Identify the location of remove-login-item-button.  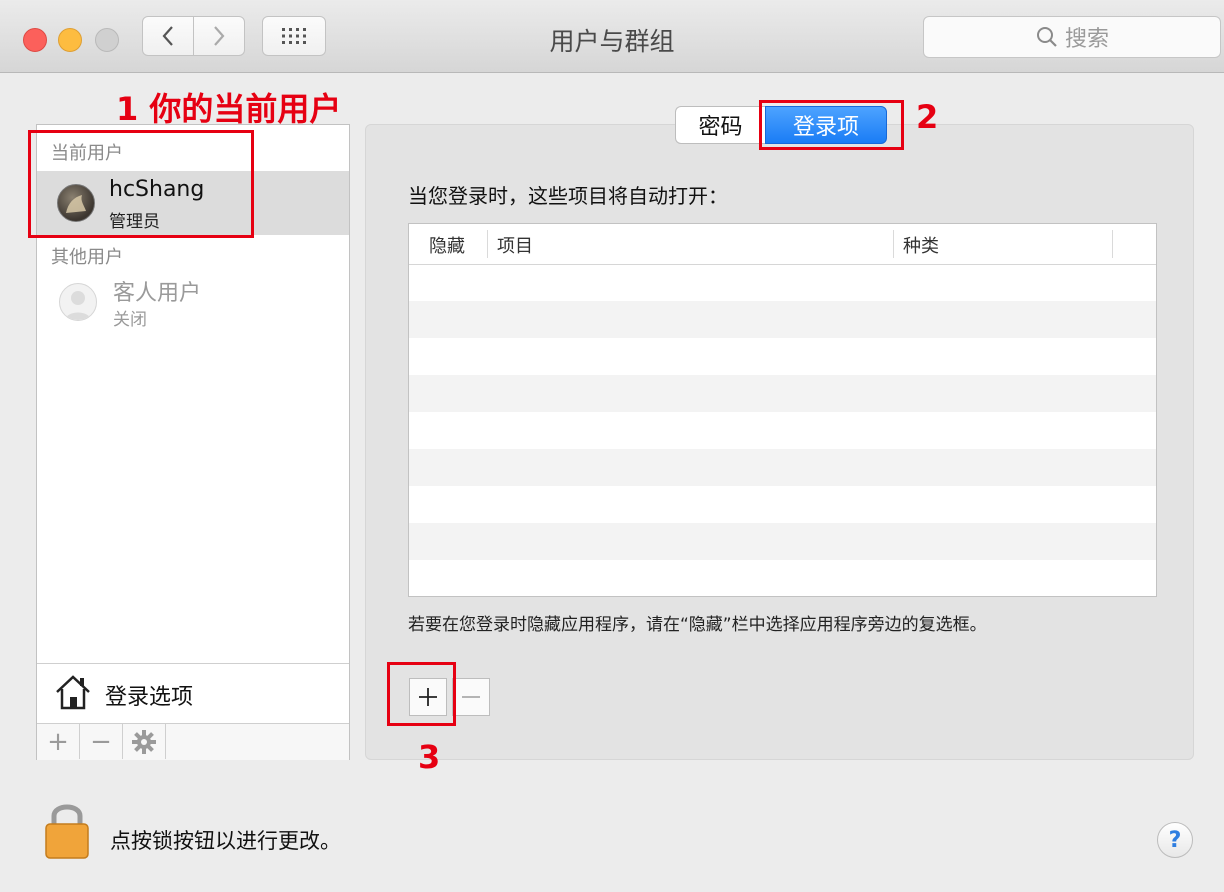
(471, 697).